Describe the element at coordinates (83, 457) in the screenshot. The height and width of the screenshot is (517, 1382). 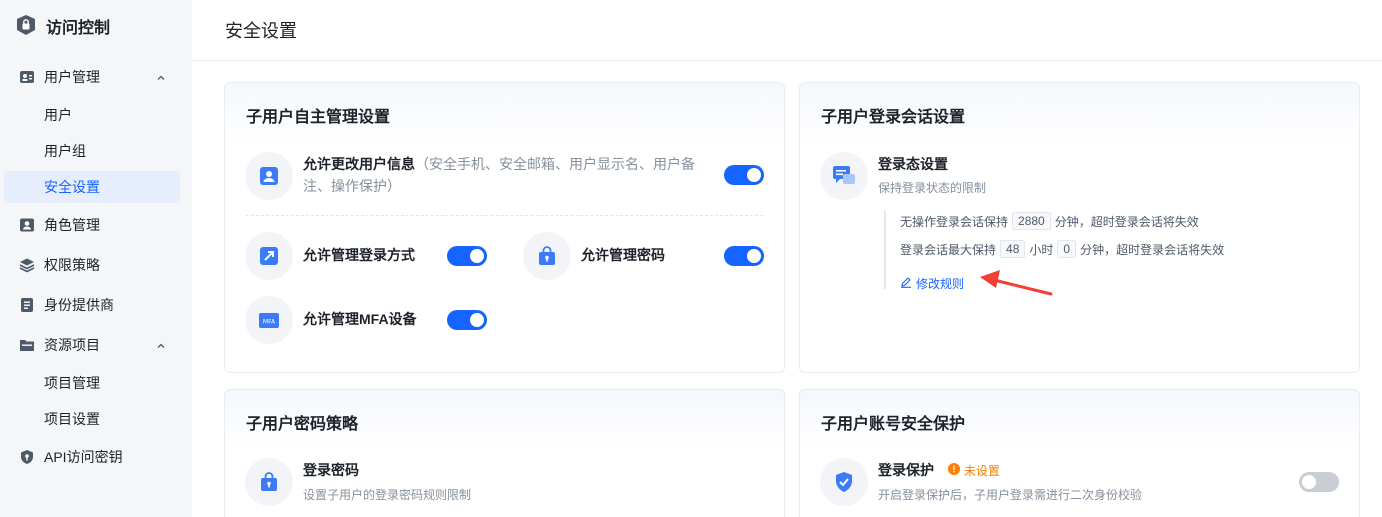
I see `sidebar-item-label: API访问密钥` at that location.